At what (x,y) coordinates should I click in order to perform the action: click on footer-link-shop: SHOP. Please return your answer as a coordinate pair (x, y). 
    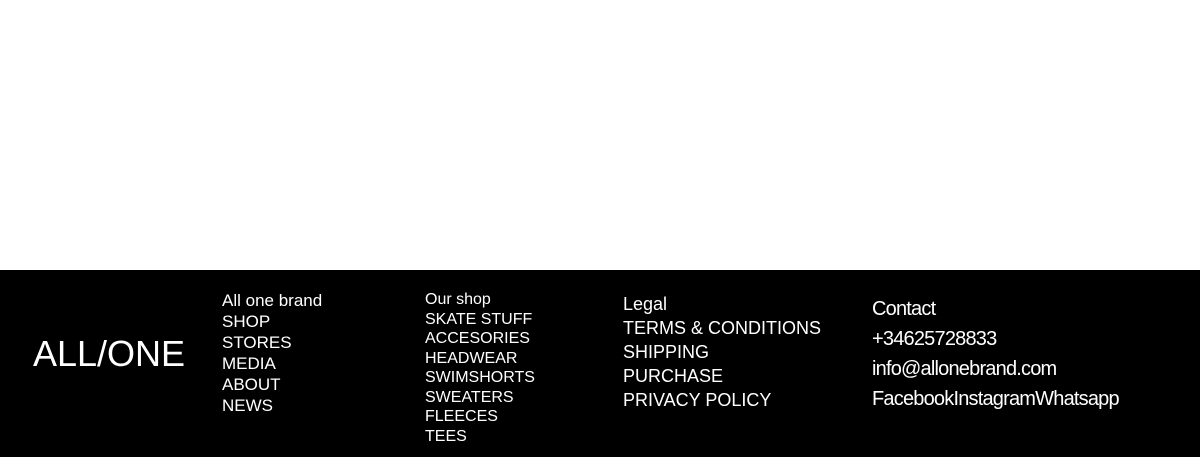
    Looking at the image, I should click on (272, 321).